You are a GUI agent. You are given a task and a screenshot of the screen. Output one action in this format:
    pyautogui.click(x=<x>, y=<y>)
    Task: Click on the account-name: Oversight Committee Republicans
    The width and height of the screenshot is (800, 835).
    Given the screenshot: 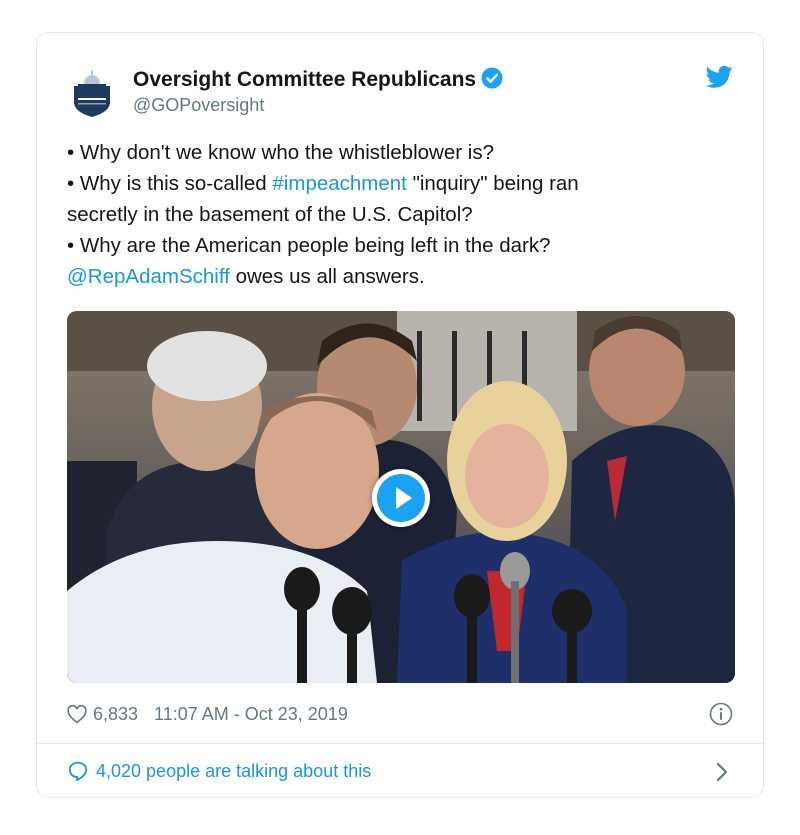 What is the action you would take?
    pyautogui.click(x=318, y=81)
    